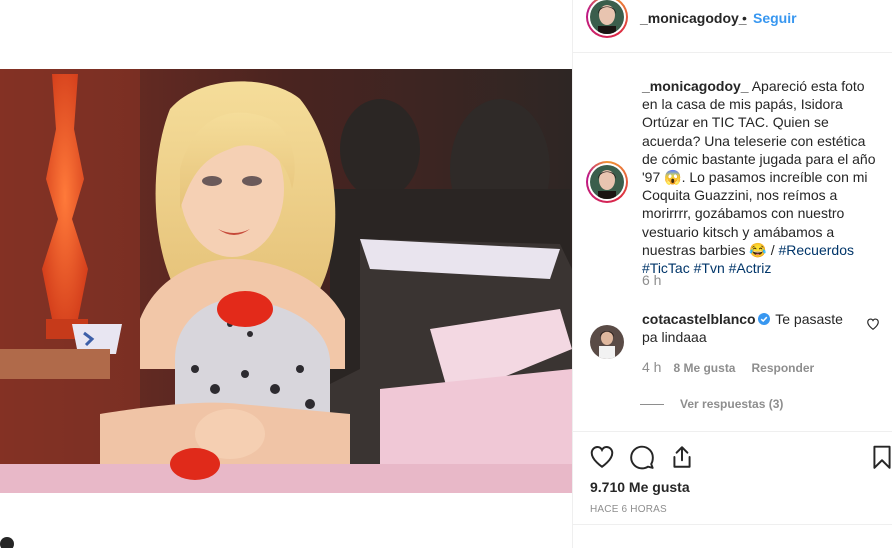 This screenshot has height=548, width=892. Describe the element at coordinates (607, 342) in the screenshot. I see `commenter-avatar` at that location.